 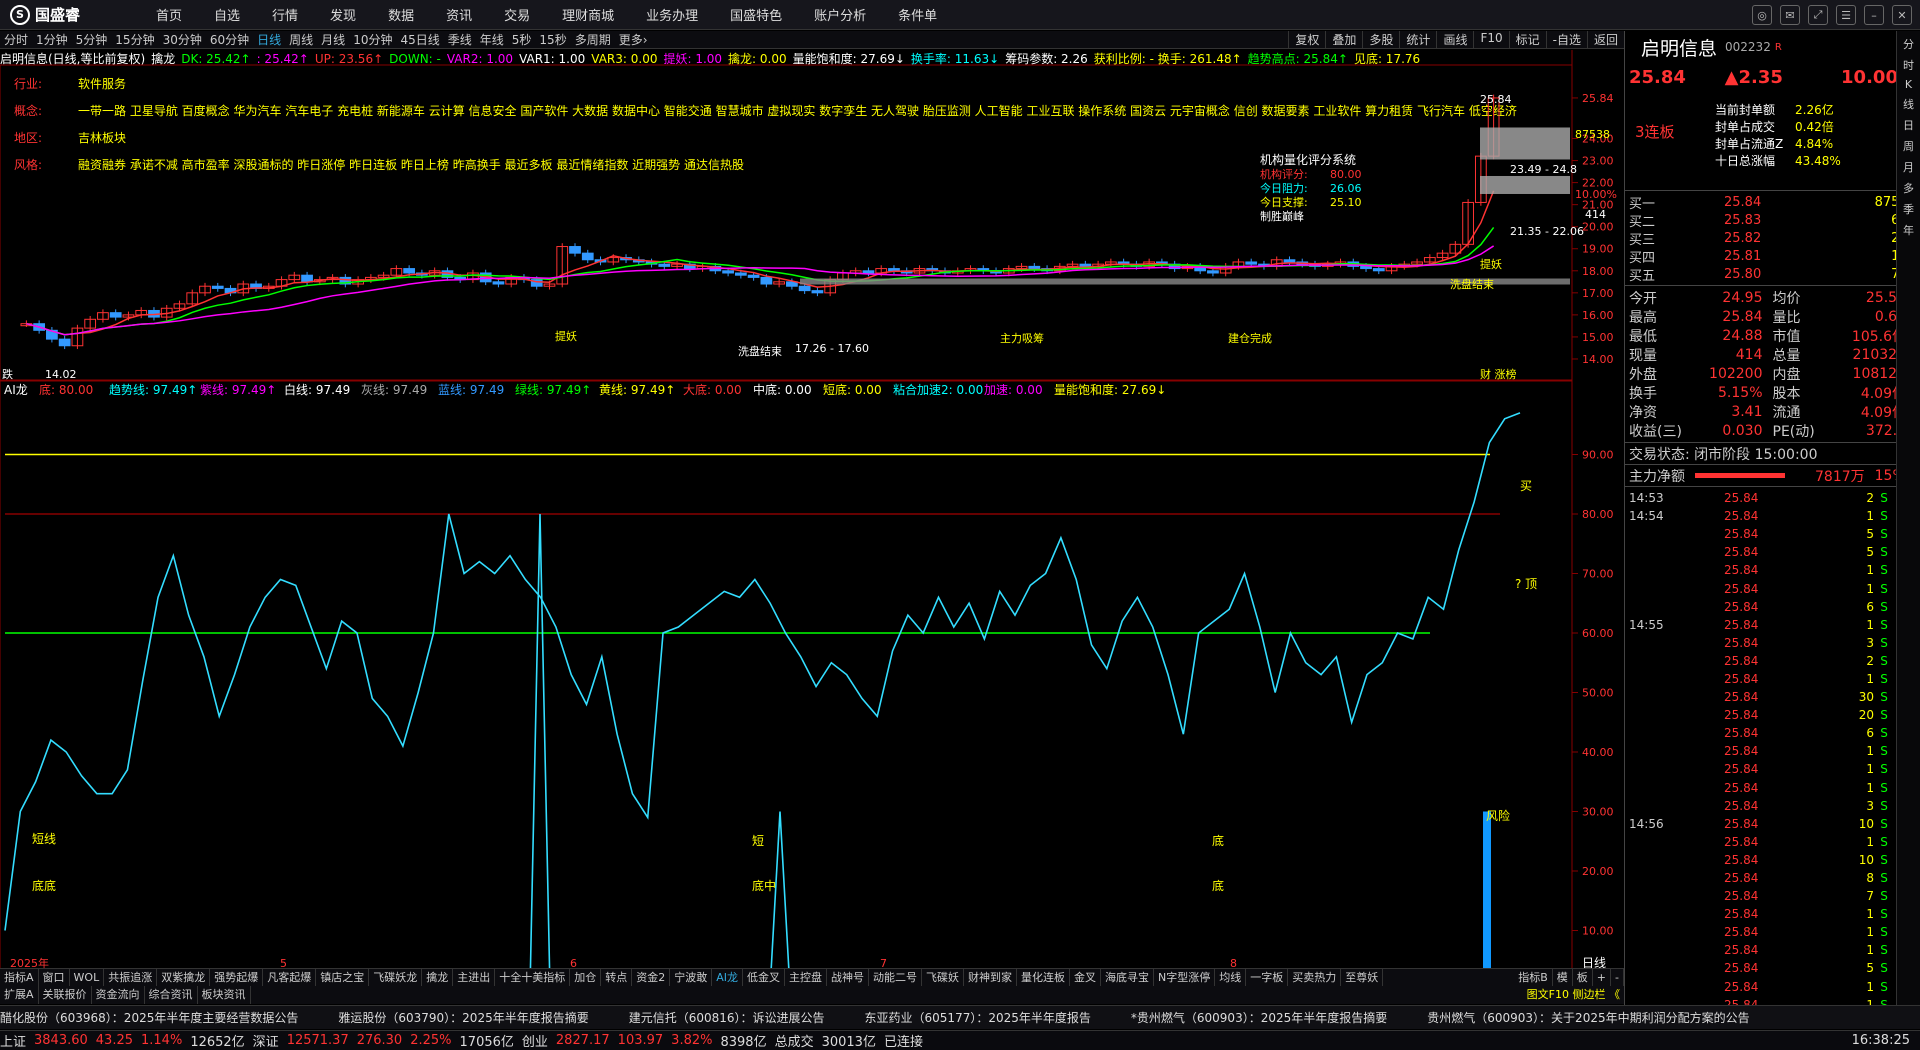 What do you see at coordinates (806, 977) in the screenshot?
I see `indicator-tab: 主控盘` at bounding box center [806, 977].